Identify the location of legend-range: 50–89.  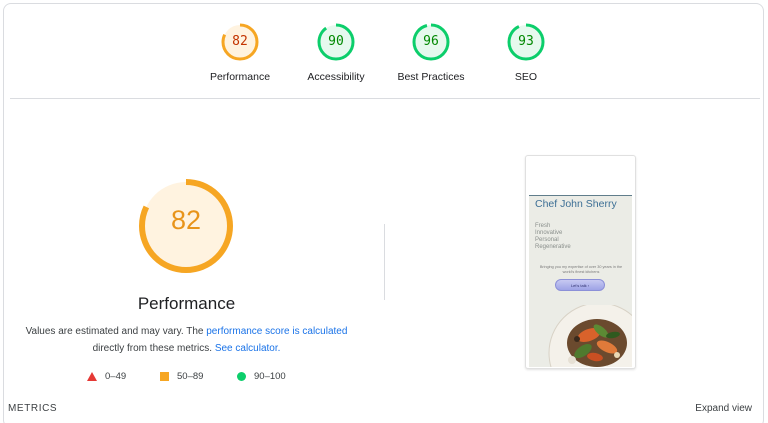
(190, 376).